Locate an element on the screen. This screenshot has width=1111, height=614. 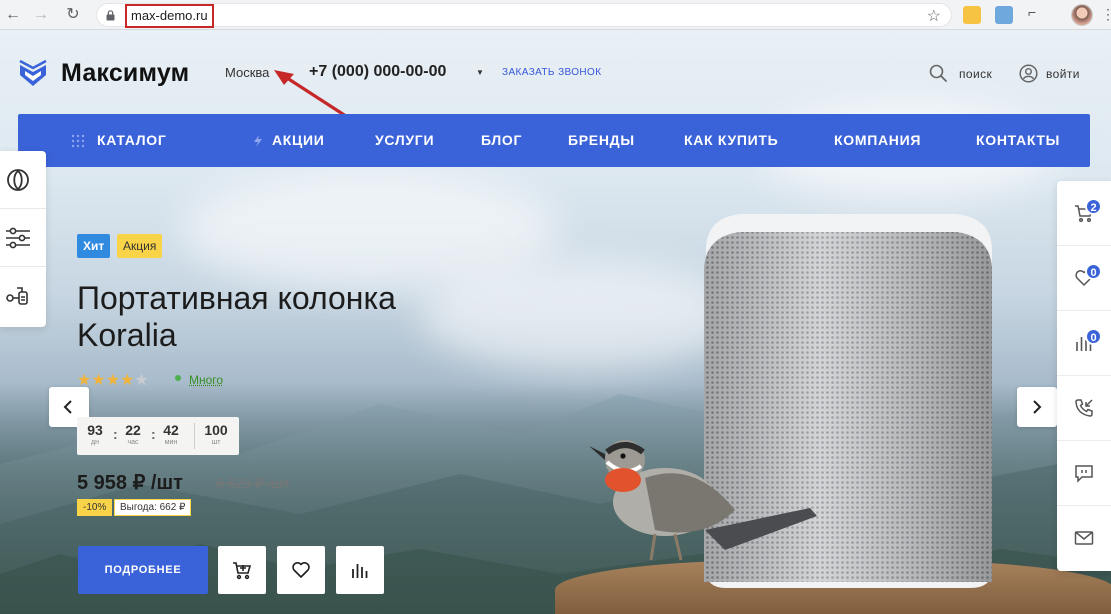
product-old-price: 6 620 ₽ /шт is located at coordinates (253, 483).